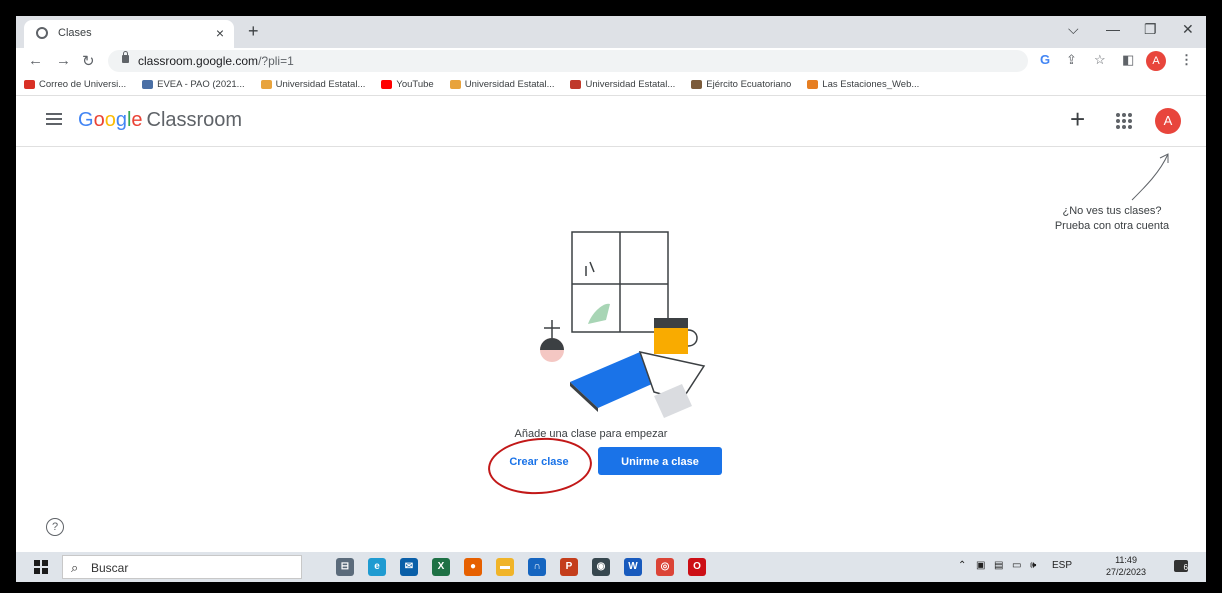 This screenshot has width=1222, height=593. Describe the element at coordinates (1168, 121) in the screenshot. I see `account-avatar: A` at that location.